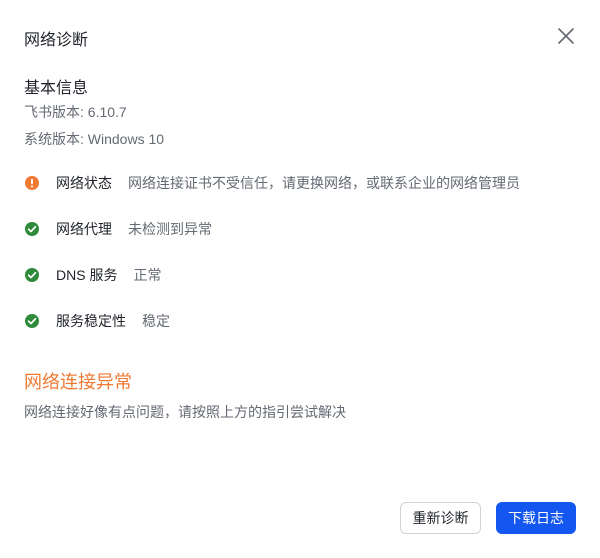  I want to click on check-name: 网络代理, so click(84, 229).